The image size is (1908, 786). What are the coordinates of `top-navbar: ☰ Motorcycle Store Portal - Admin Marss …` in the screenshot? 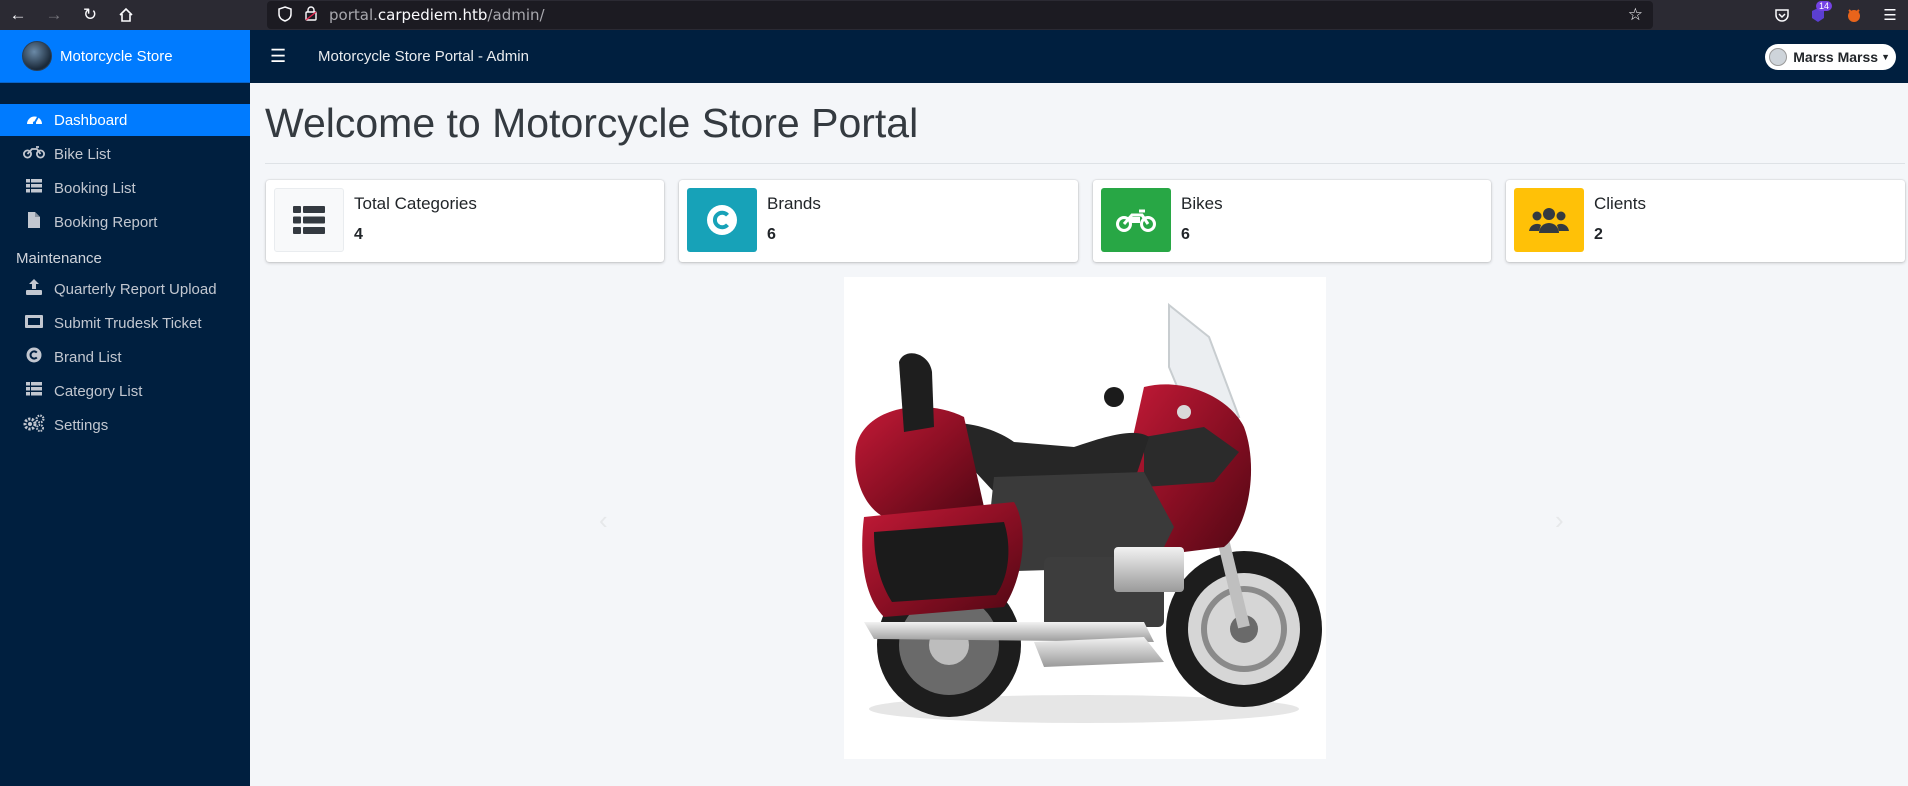 It's located at (1079, 56).